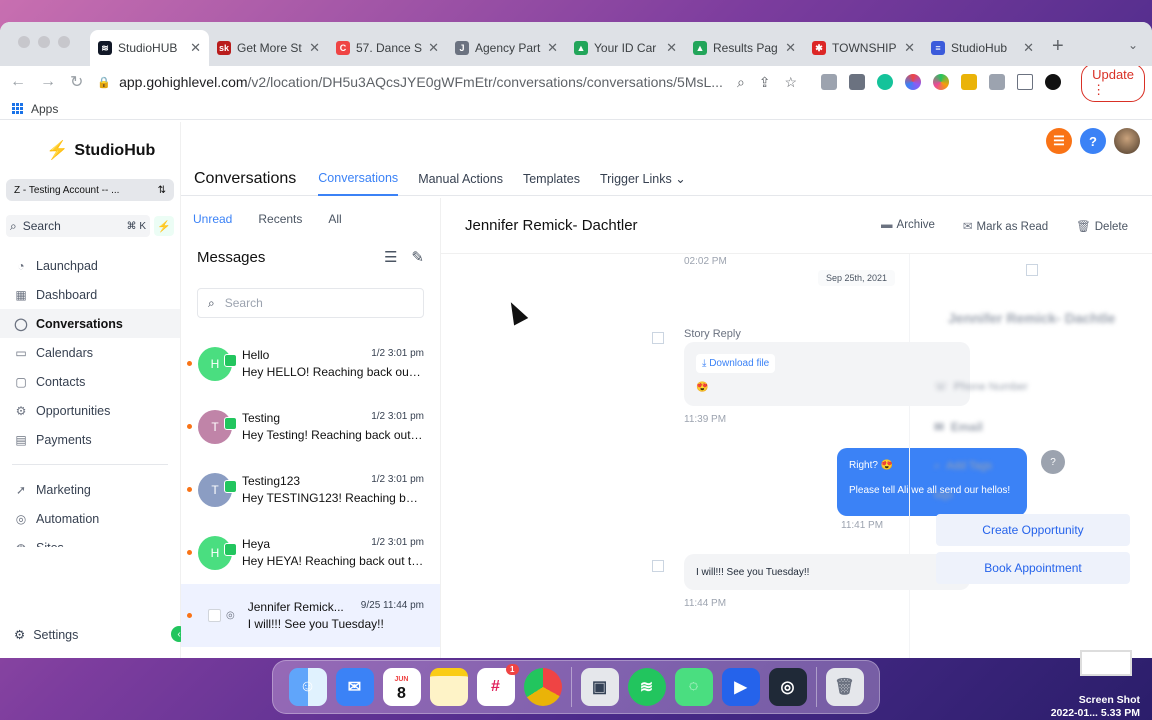 This screenshot has height=720, width=1152. Describe the element at coordinates (908, 226) in the screenshot. I see `archive-button: ▬ Archive` at that location.